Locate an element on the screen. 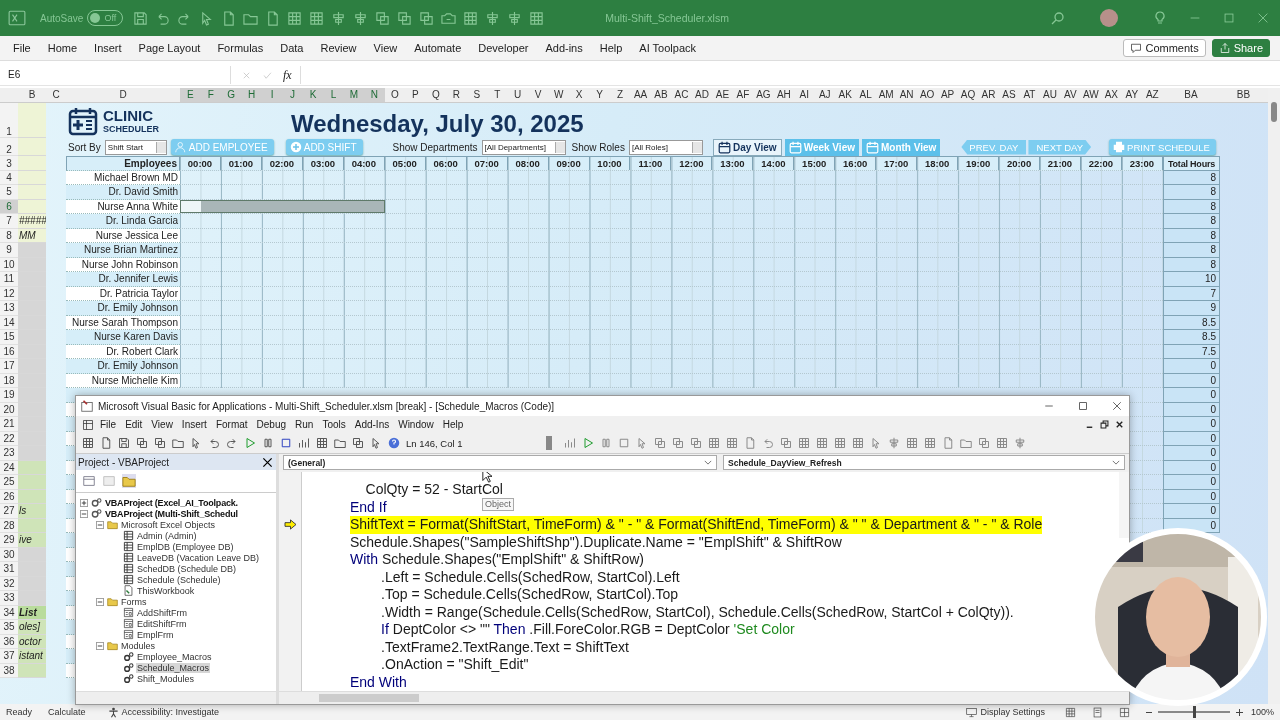 This screenshot has width=1280, height=720. zoom-level: 100% is located at coordinates (1262, 712).